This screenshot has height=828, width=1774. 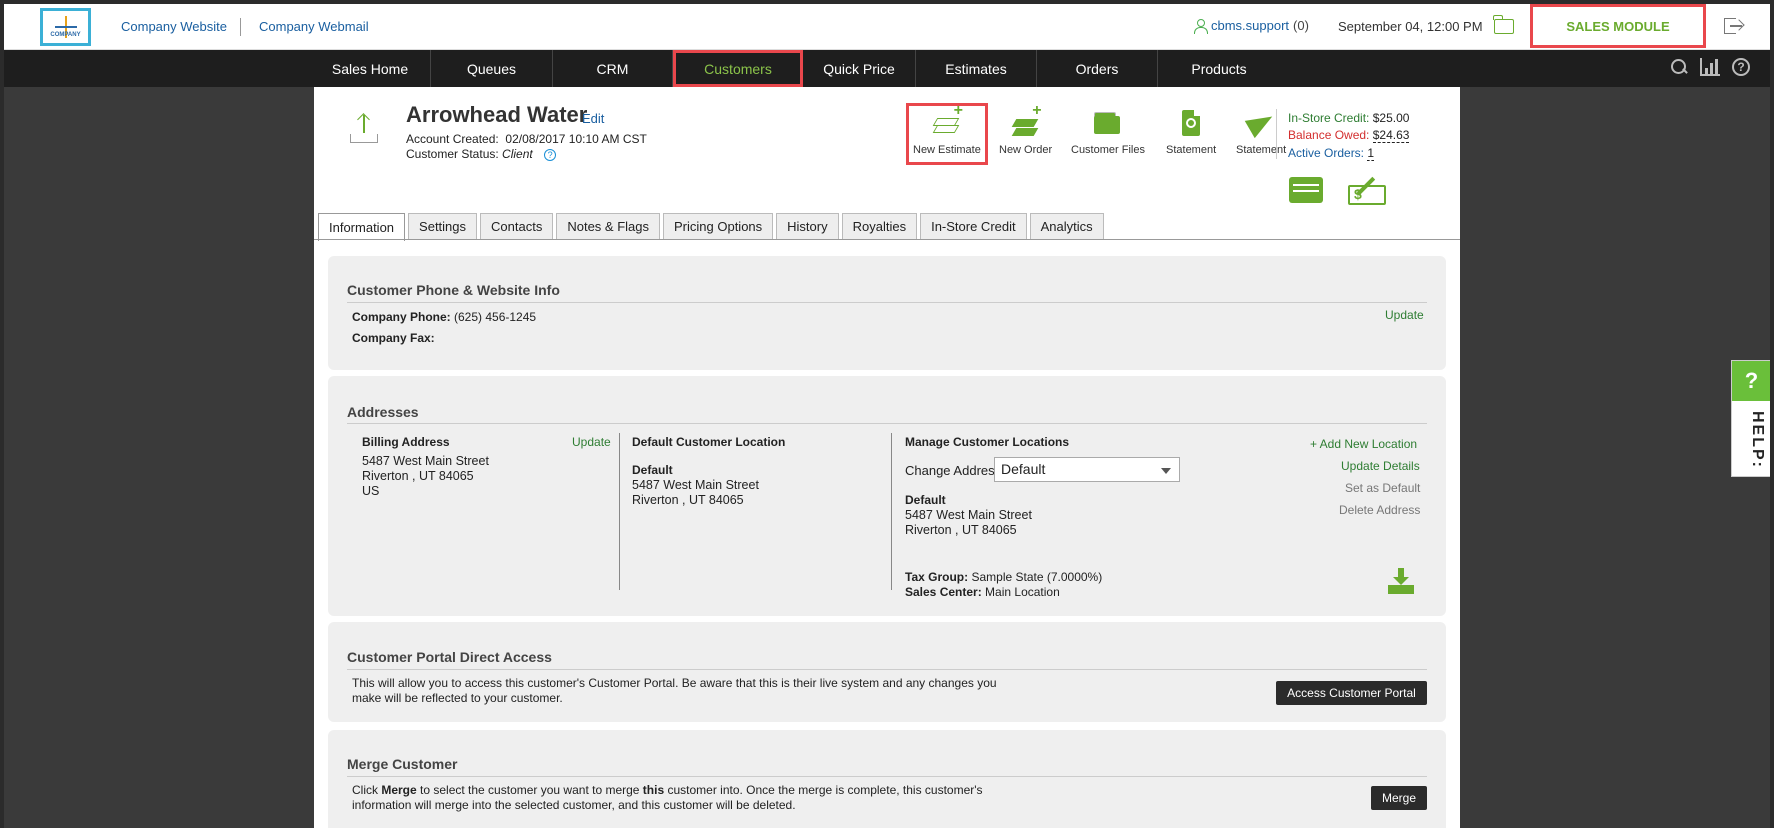 I want to click on company-logo: COMPANY, so click(x=65, y=27).